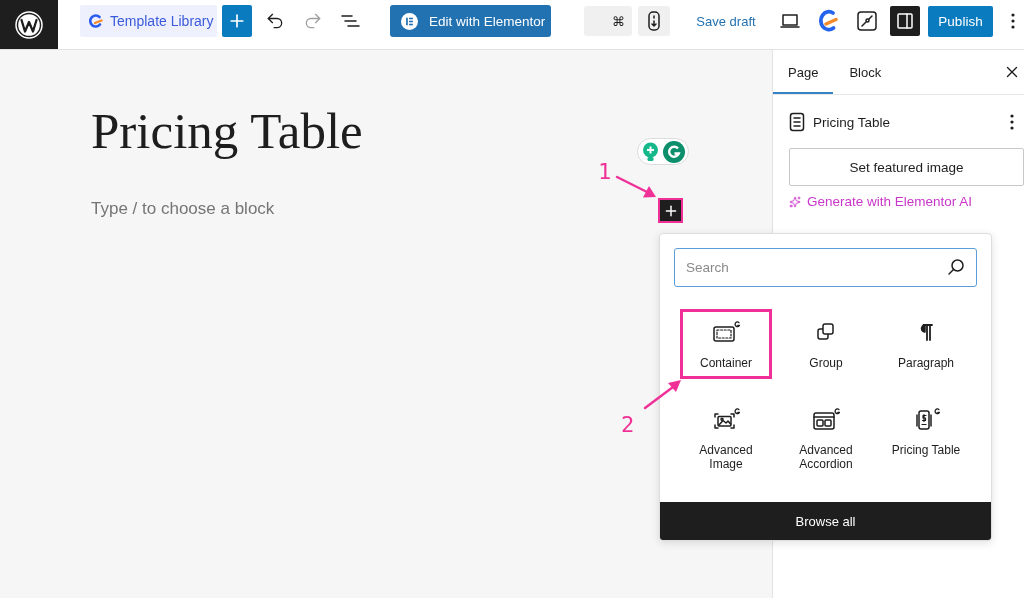 This screenshot has height=598, width=1024. What do you see at coordinates (960, 21) in the screenshot?
I see `publish-button: Publish` at bounding box center [960, 21].